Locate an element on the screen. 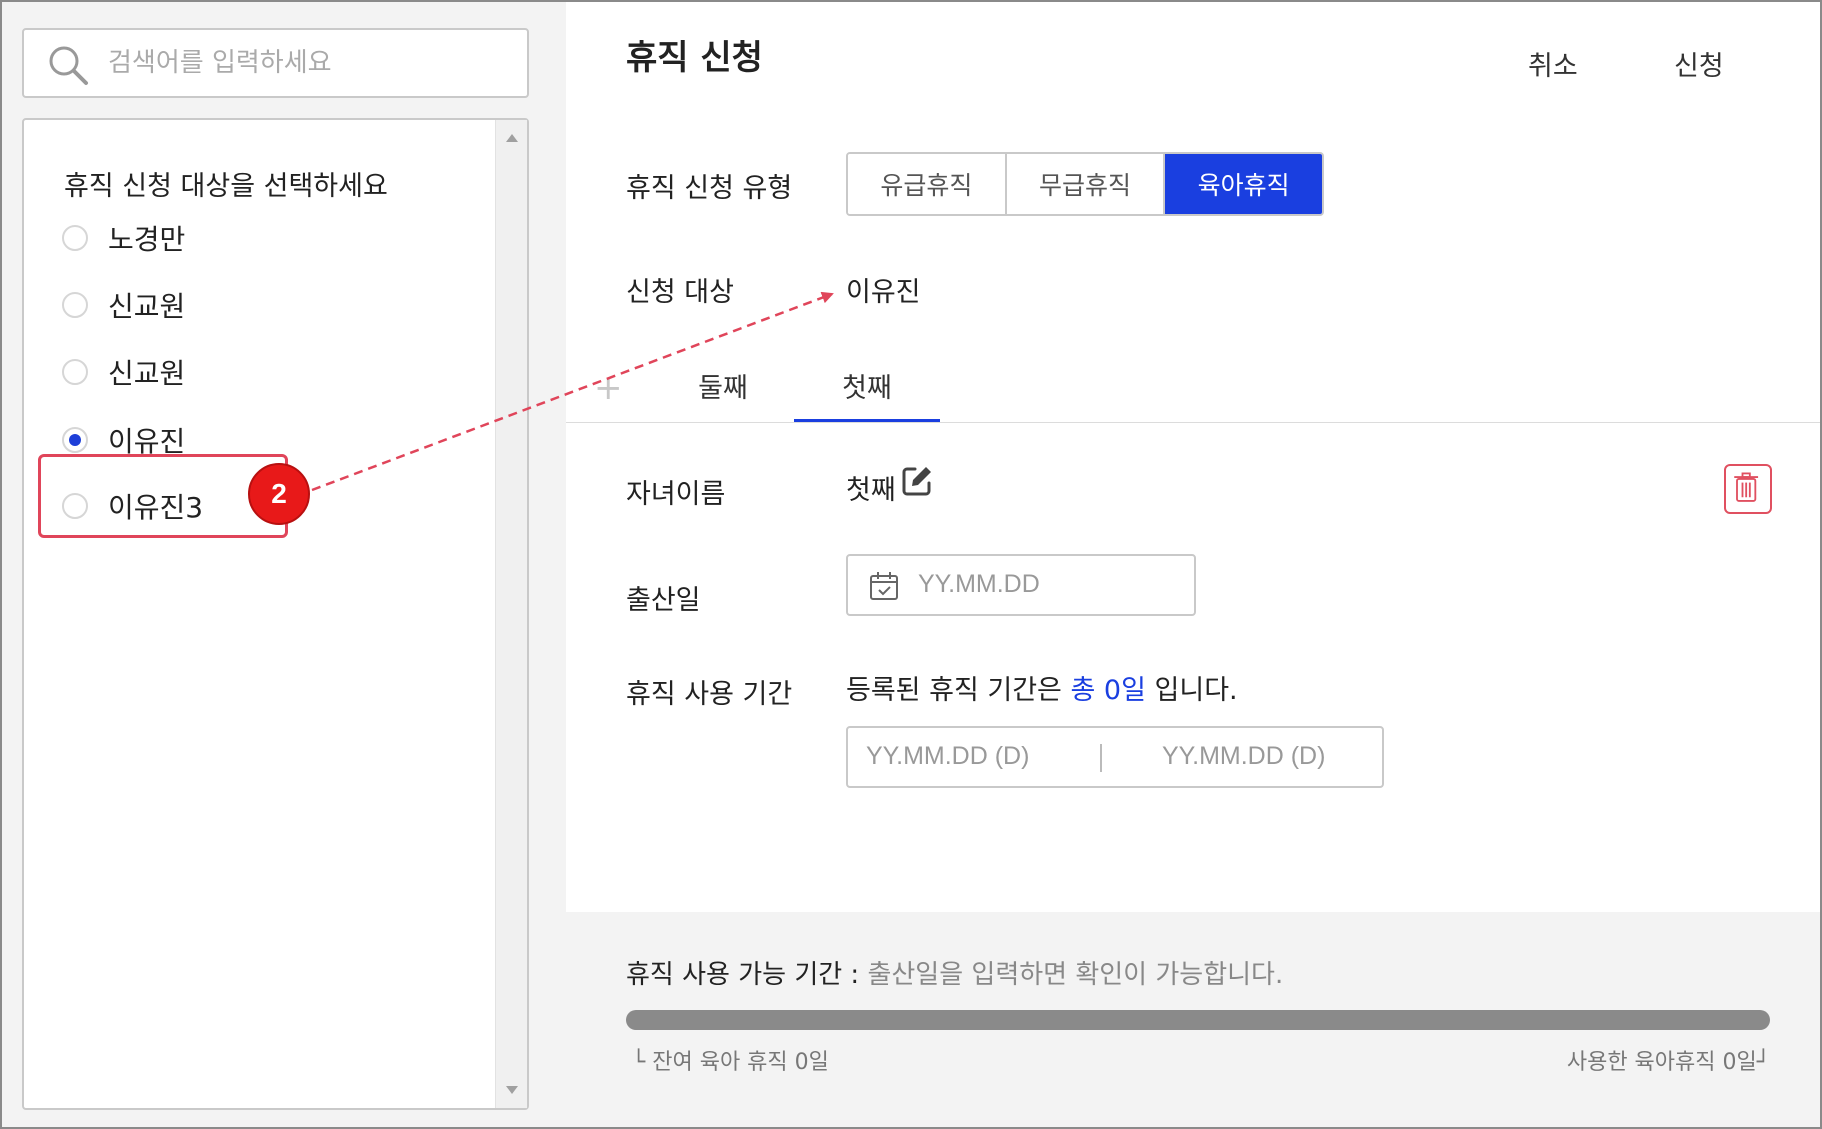  target-option-3: 신교원 is located at coordinates (123, 372).